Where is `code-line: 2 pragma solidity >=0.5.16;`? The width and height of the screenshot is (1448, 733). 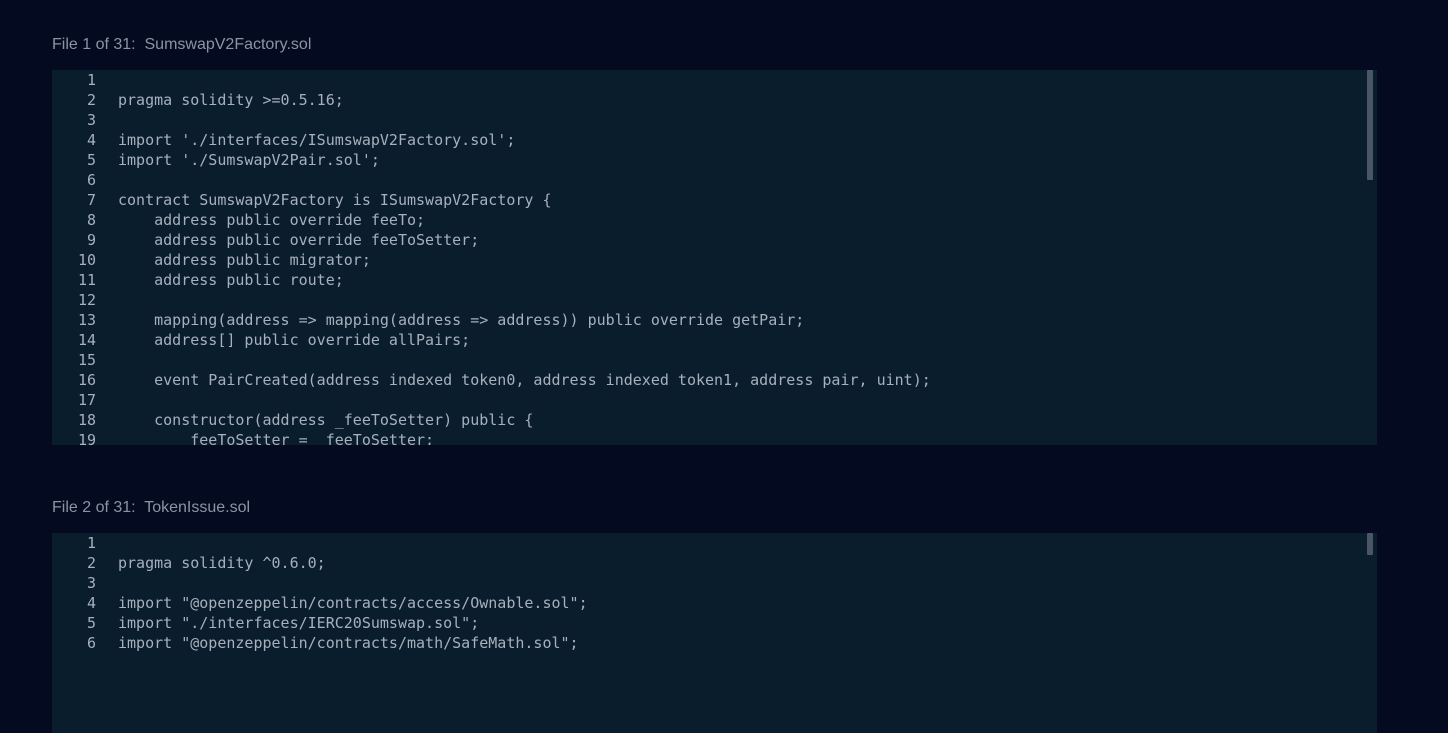 code-line: 2 pragma solidity >=0.5.16; is located at coordinates (709, 100).